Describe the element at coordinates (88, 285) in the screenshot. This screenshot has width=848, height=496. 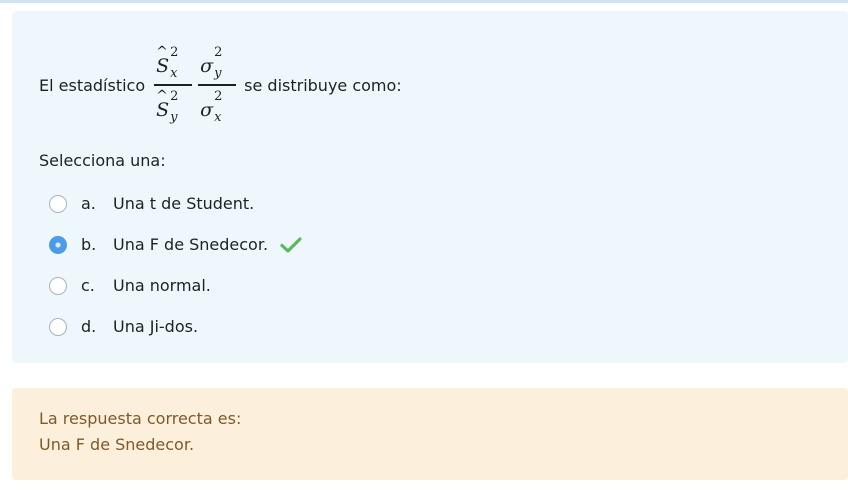
I see `answer-letter: c.` at that location.